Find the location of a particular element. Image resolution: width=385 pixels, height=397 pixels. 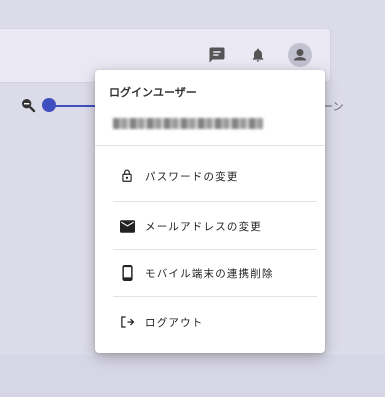

lock-icon is located at coordinates (127, 176).